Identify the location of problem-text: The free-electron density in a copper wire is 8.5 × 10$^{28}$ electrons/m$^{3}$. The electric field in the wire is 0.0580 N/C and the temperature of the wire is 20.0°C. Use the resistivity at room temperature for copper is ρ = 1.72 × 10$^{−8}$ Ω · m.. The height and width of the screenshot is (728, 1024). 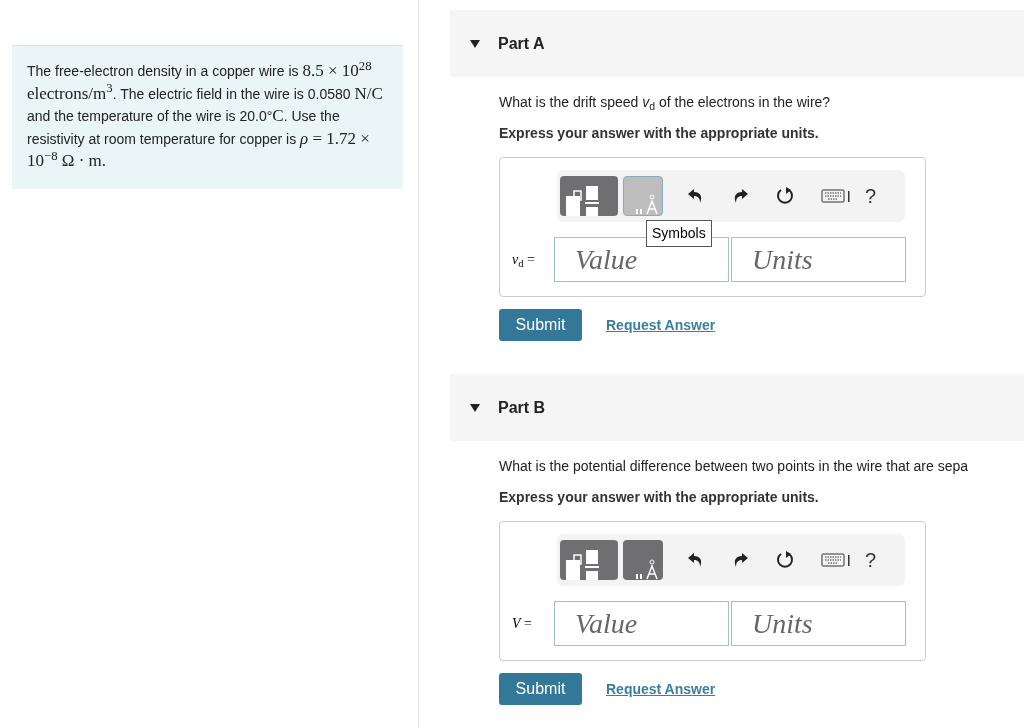
(205, 116).